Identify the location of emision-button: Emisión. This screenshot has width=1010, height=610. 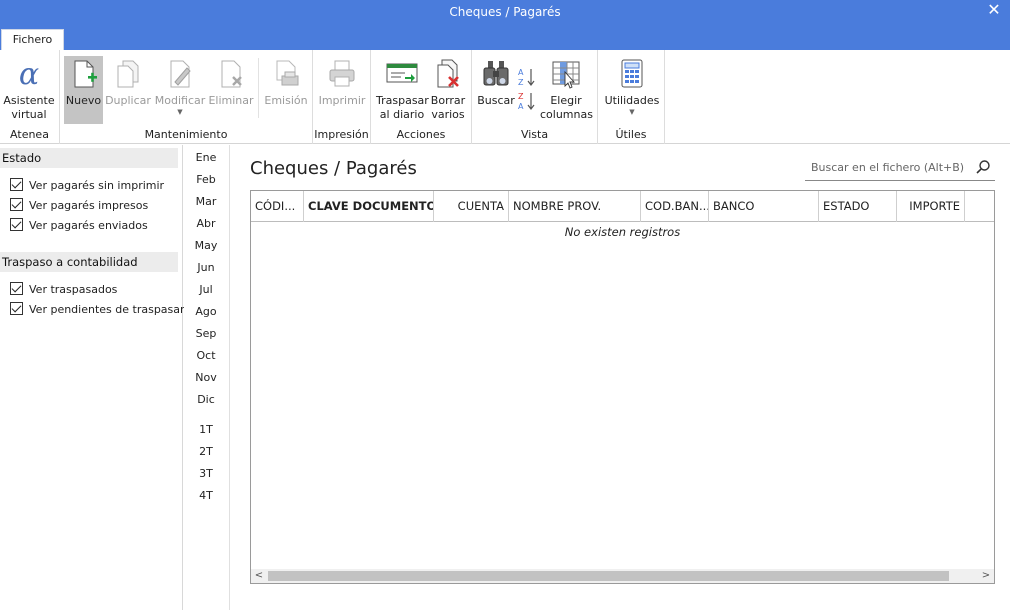
(286, 91).